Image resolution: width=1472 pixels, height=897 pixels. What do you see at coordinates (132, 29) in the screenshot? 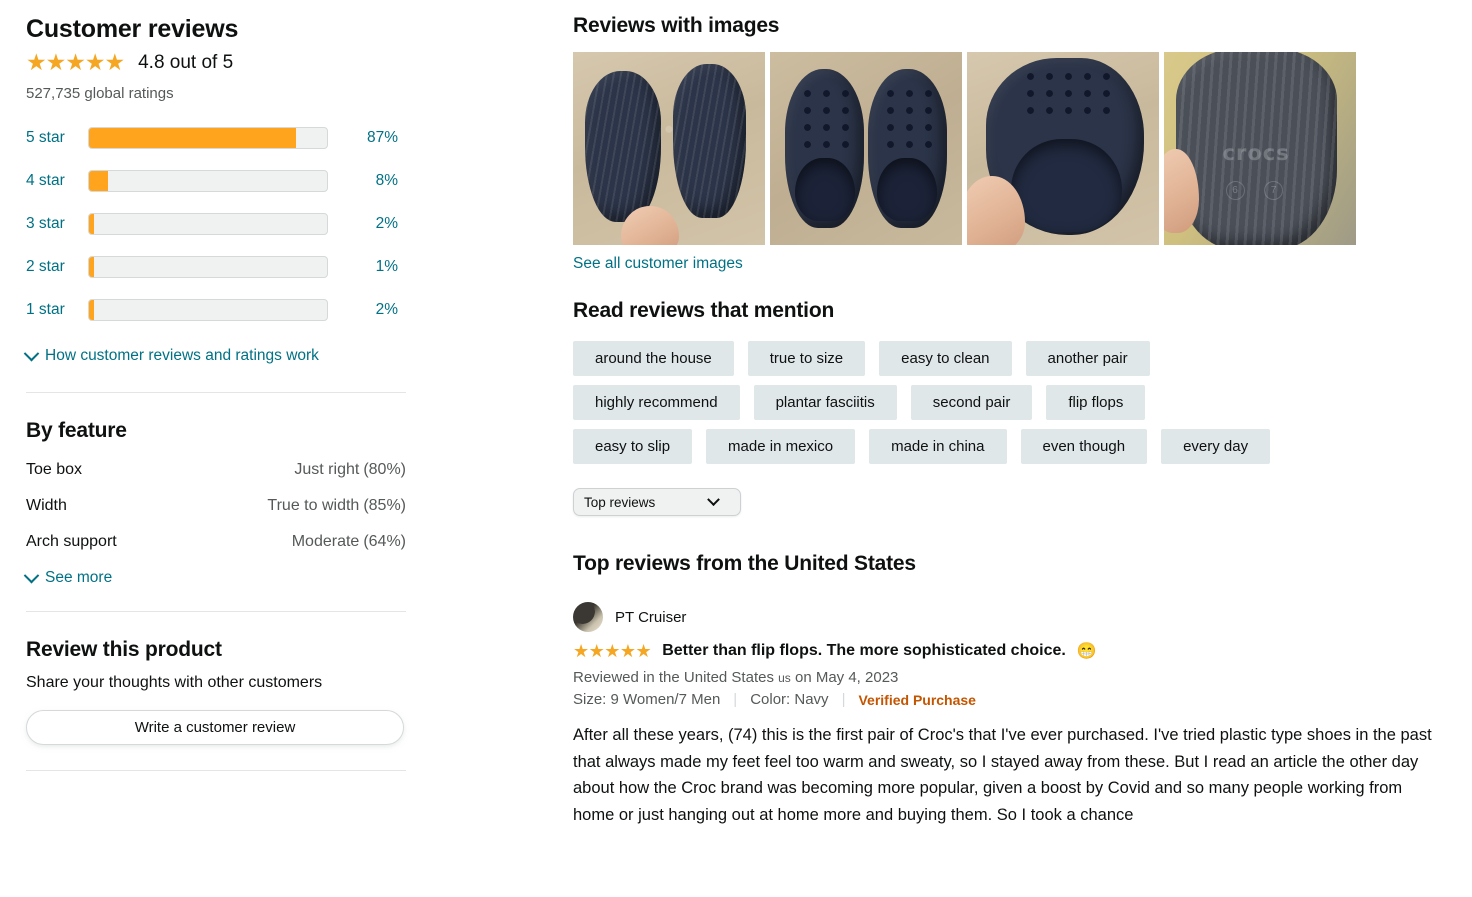
I see `page-title: Customer reviews` at bounding box center [132, 29].